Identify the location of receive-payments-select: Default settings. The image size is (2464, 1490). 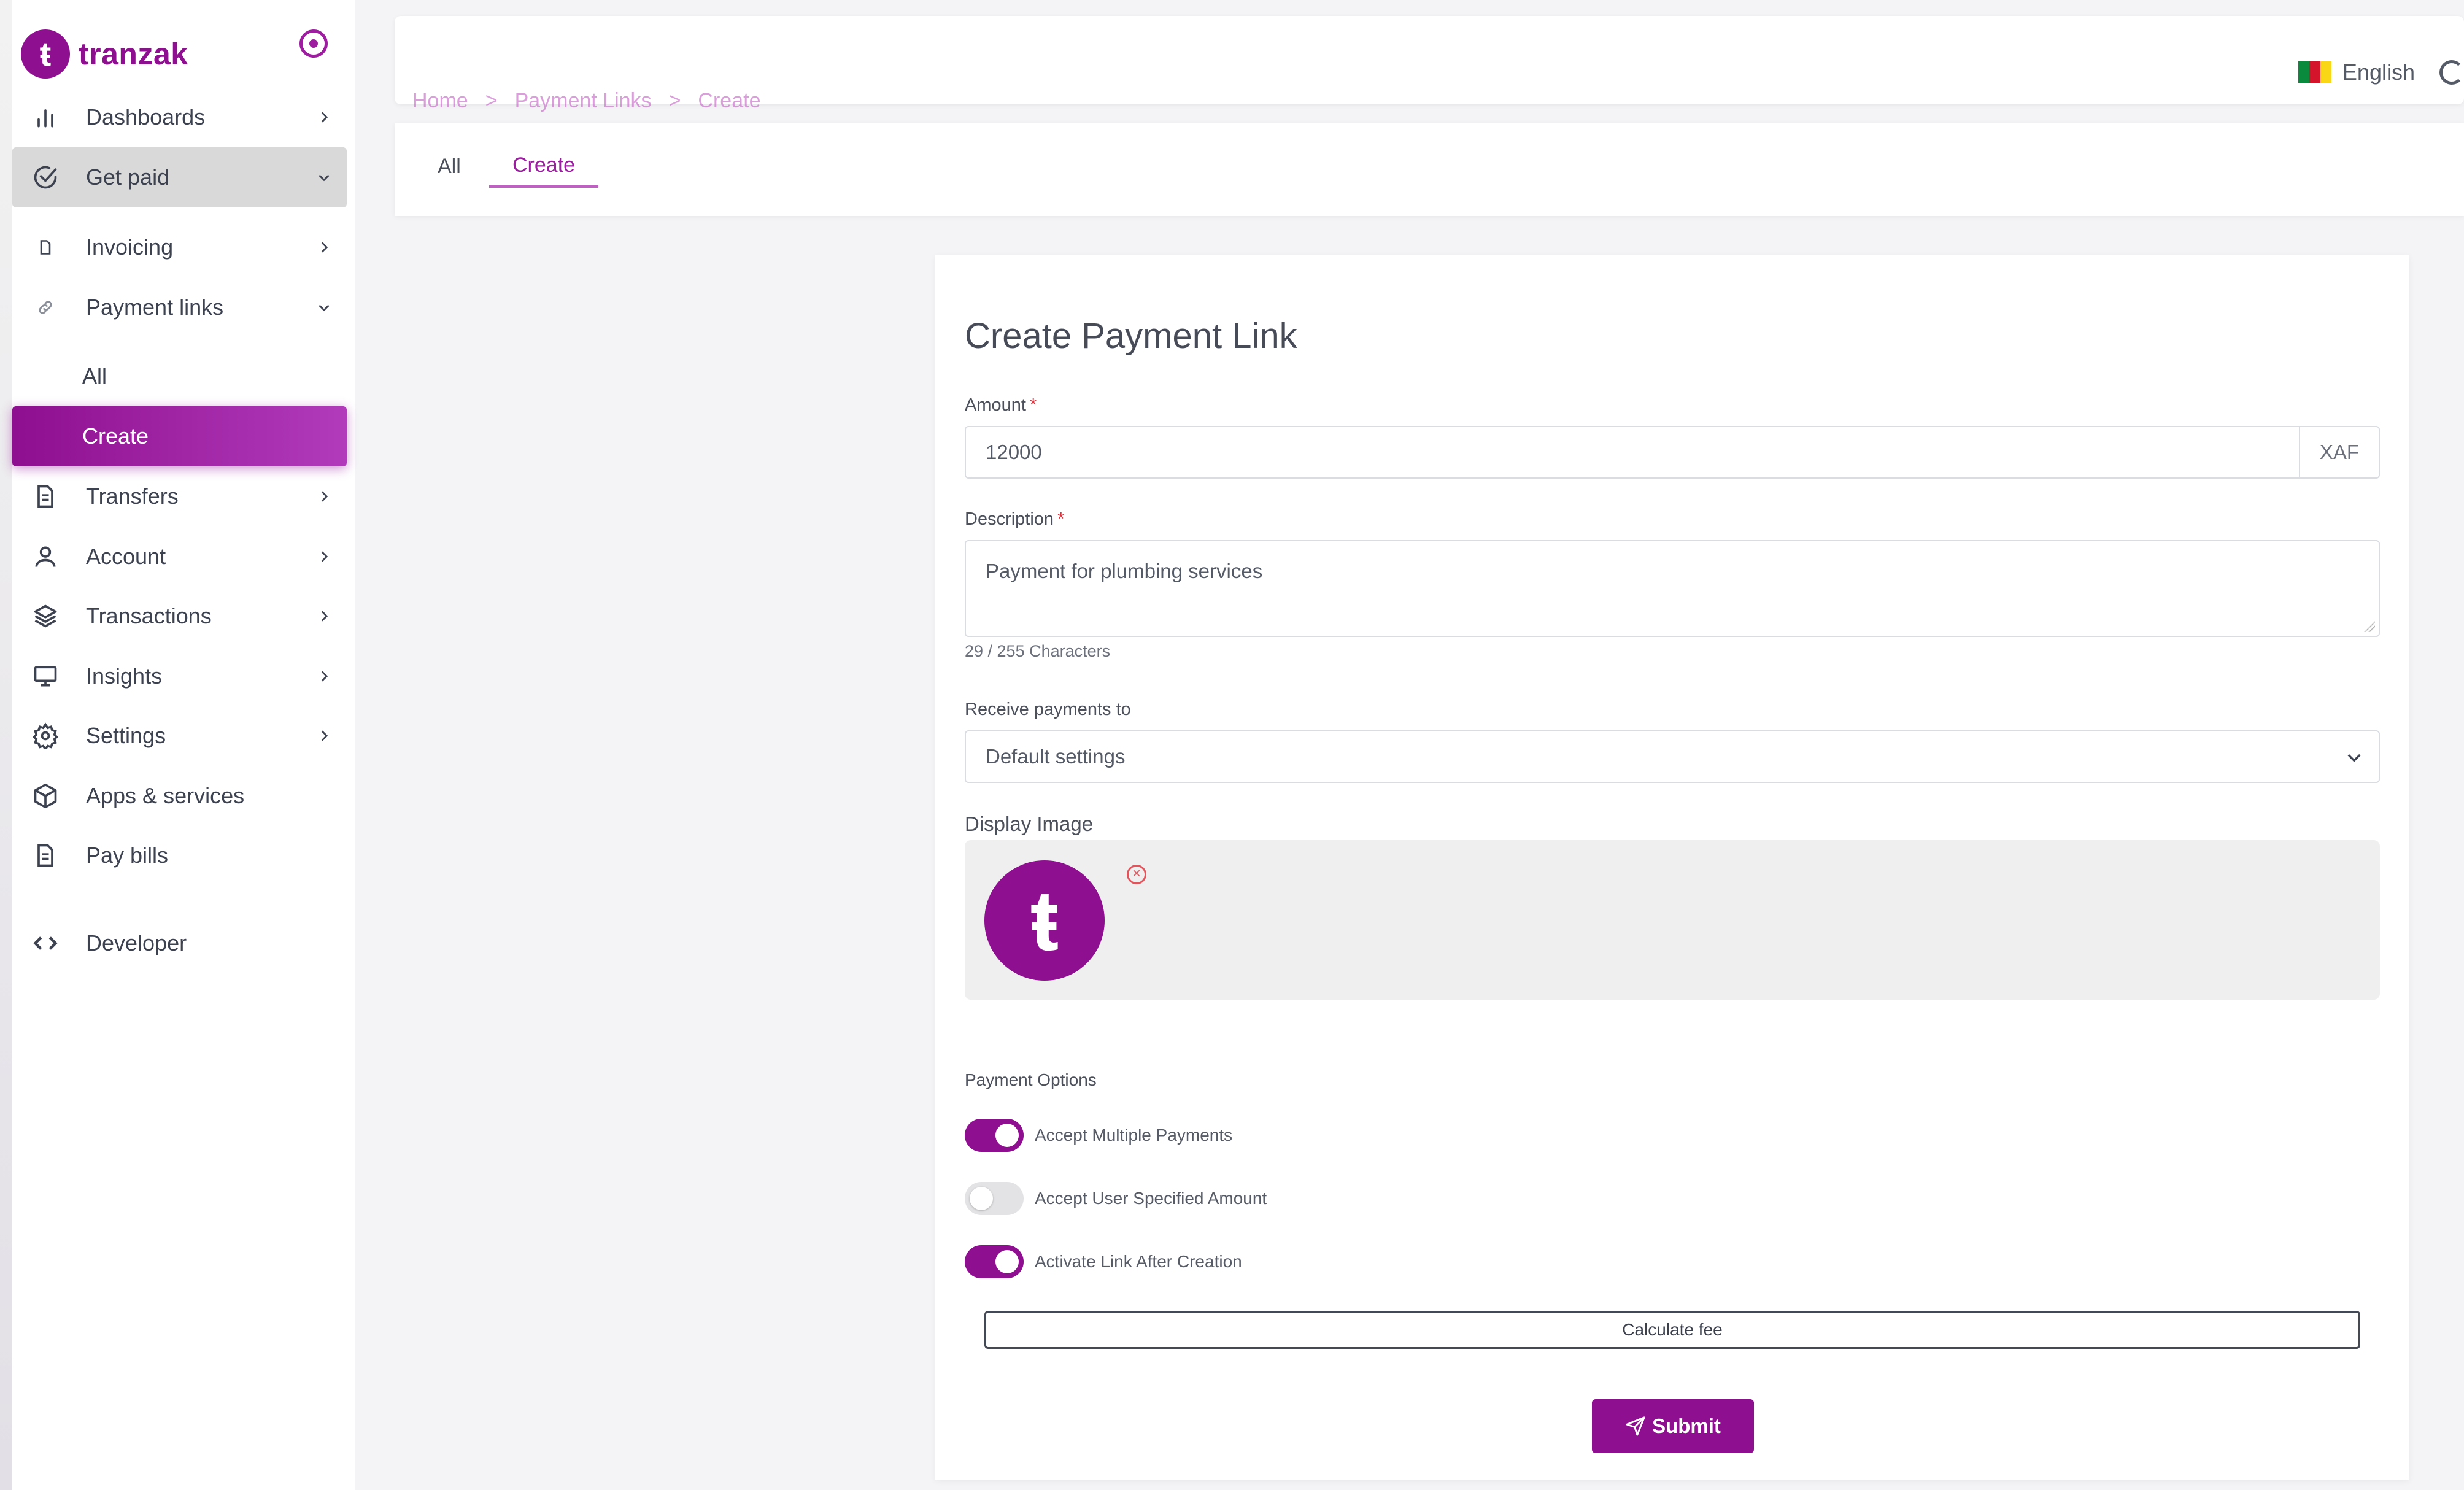
(1673, 756).